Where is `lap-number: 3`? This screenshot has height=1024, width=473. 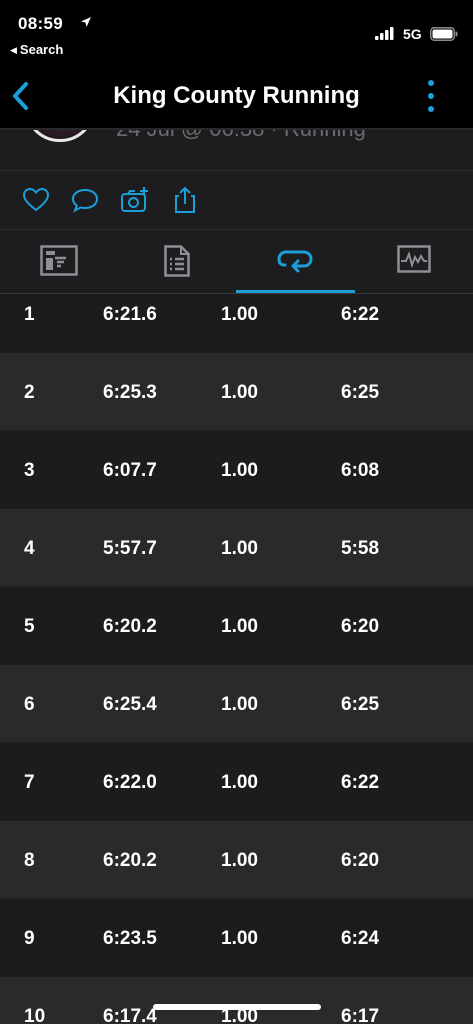 lap-number: 3 is located at coordinates (29, 470).